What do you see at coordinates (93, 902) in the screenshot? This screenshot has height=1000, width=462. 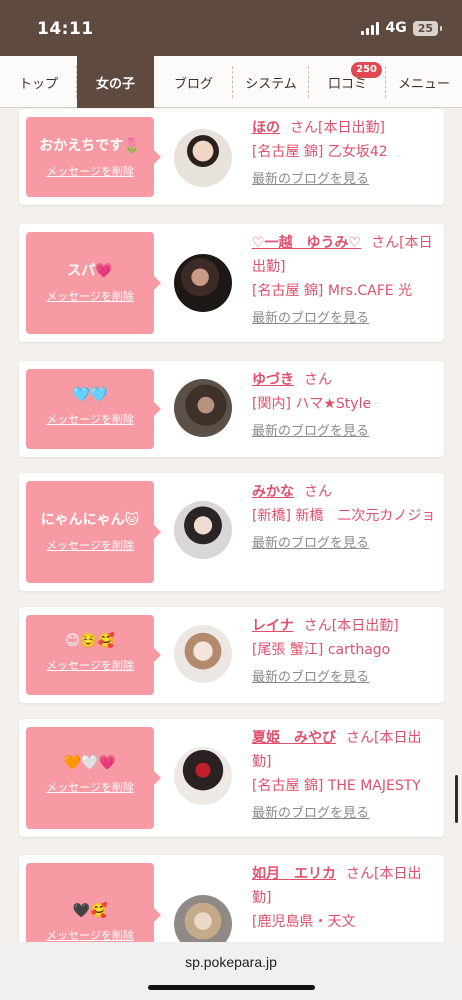 I see `message-bubble: 🖤🥰 メッセージを削除` at bounding box center [93, 902].